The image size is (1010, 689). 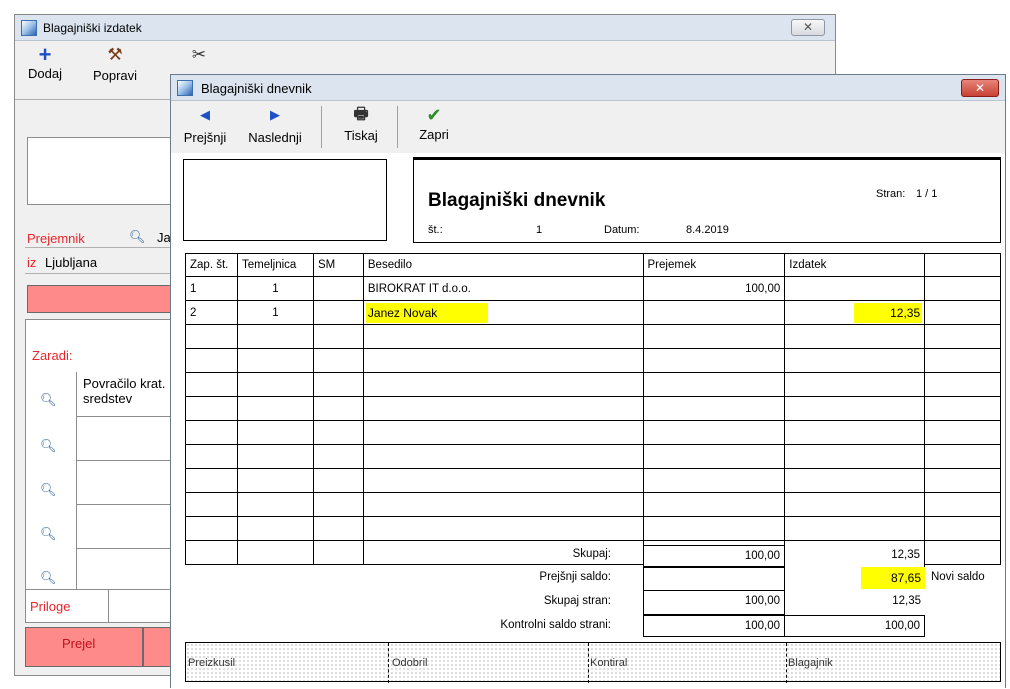 What do you see at coordinates (577, 601) in the screenshot?
I see `page-total-label: Skupaj stran:` at bounding box center [577, 601].